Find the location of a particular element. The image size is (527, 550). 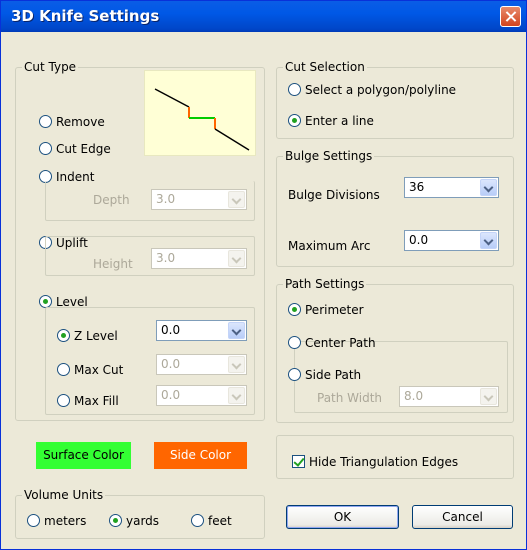

cut-profile-diagram is located at coordinates (202, 119).